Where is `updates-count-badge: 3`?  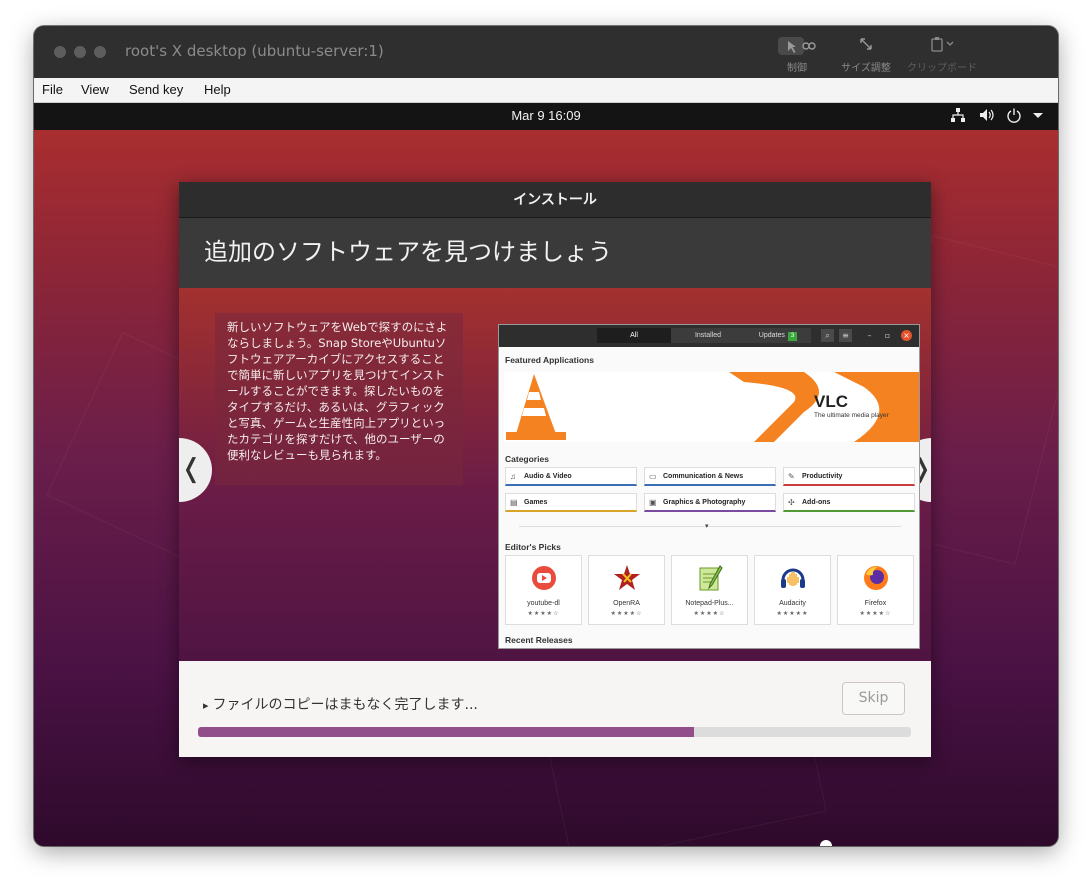
updates-count-badge: 3 is located at coordinates (792, 336).